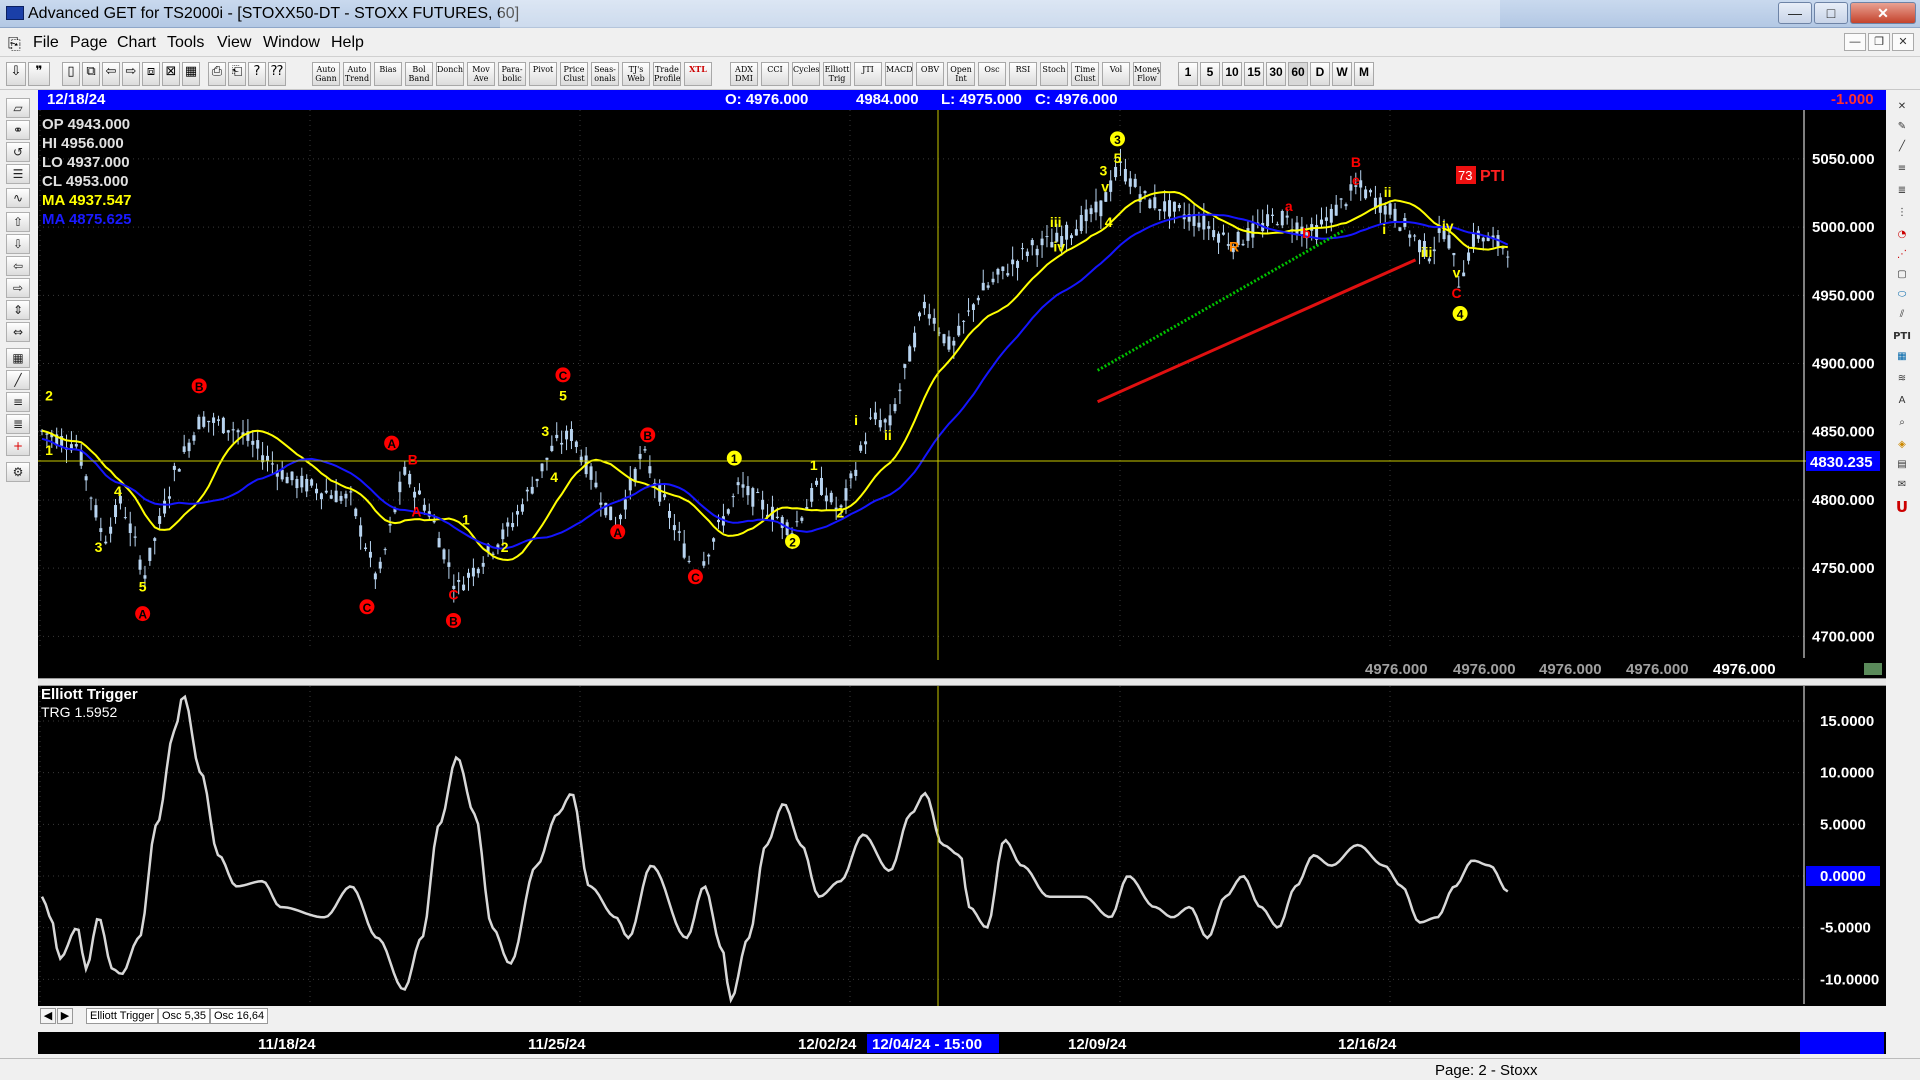 This screenshot has height=1080, width=1920. What do you see at coordinates (1902, 508) in the screenshot?
I see `magnet-icon: U` at bounding box center [1902, 508].